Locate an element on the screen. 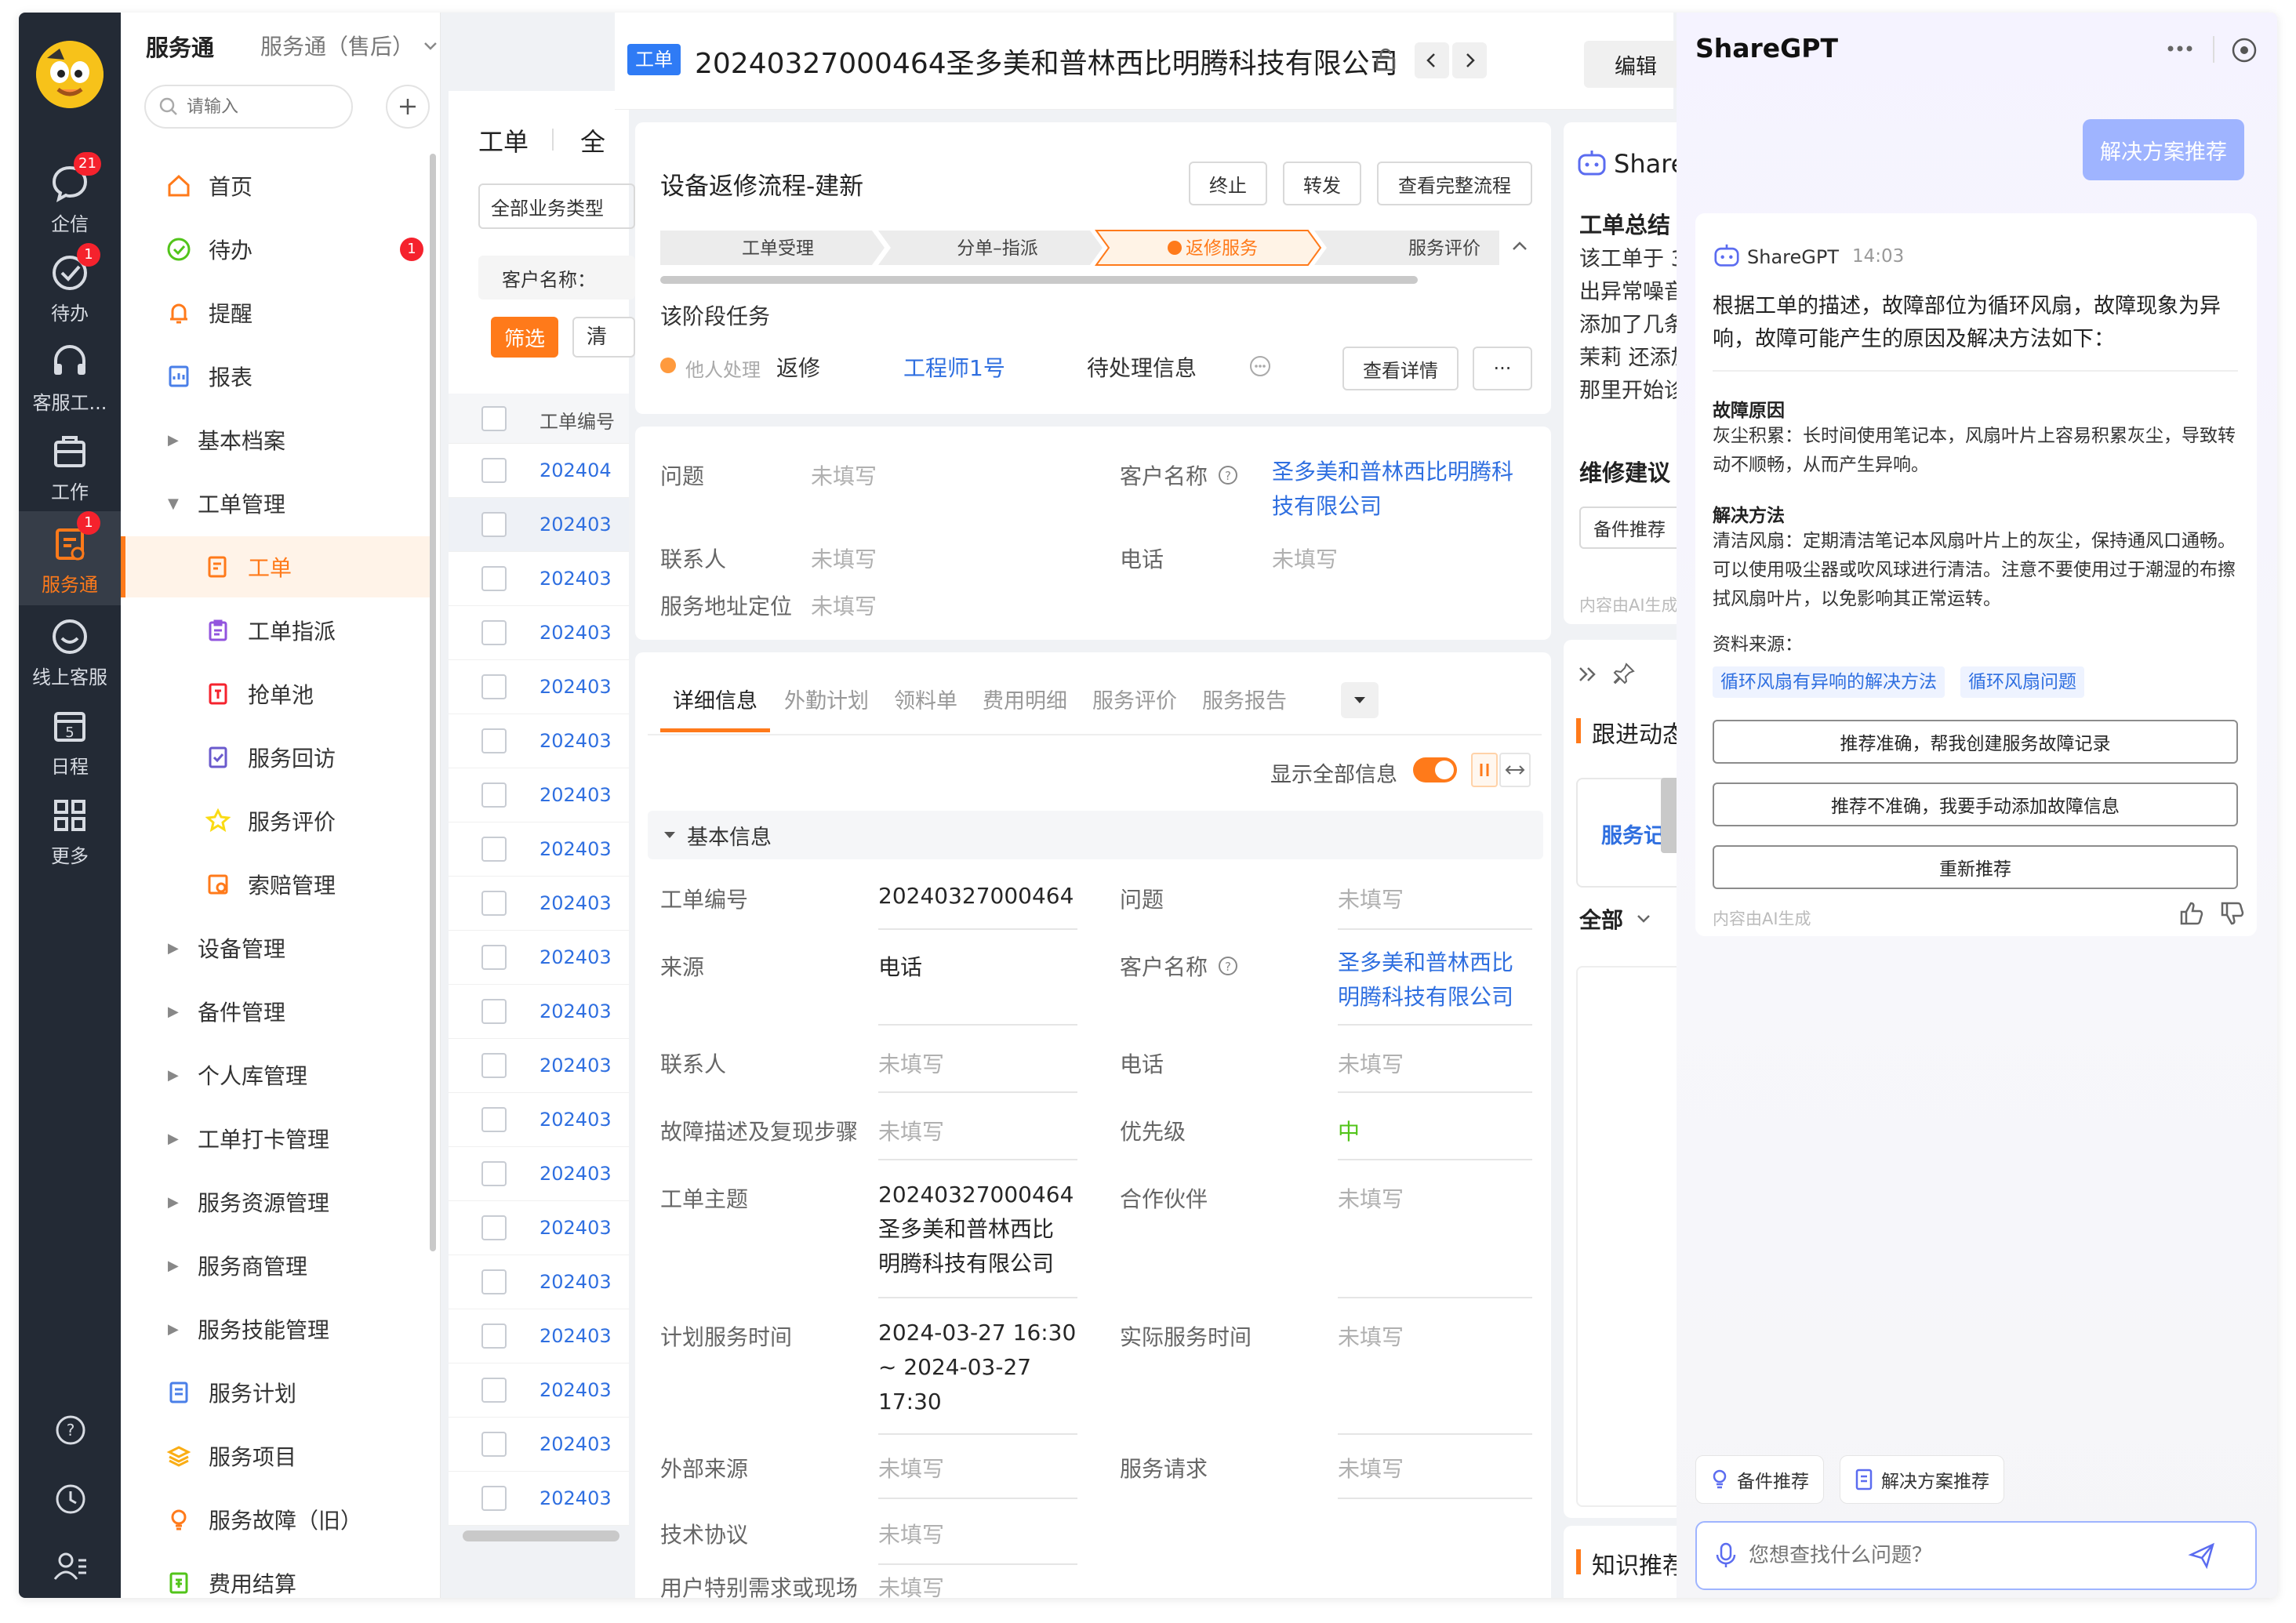  send-icon is located at coordinates (2202, 1555).